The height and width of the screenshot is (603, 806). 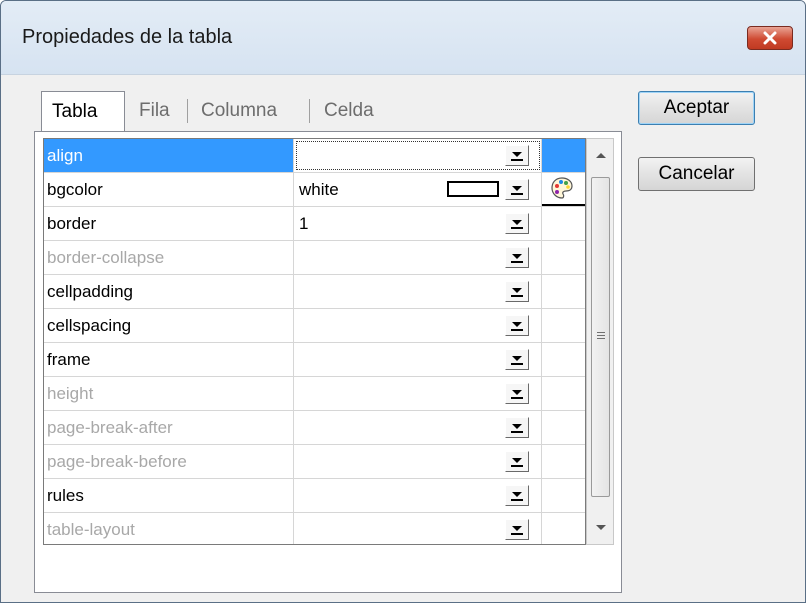 I want to click on property-name: page-break-before, so click(x=169, y=461).